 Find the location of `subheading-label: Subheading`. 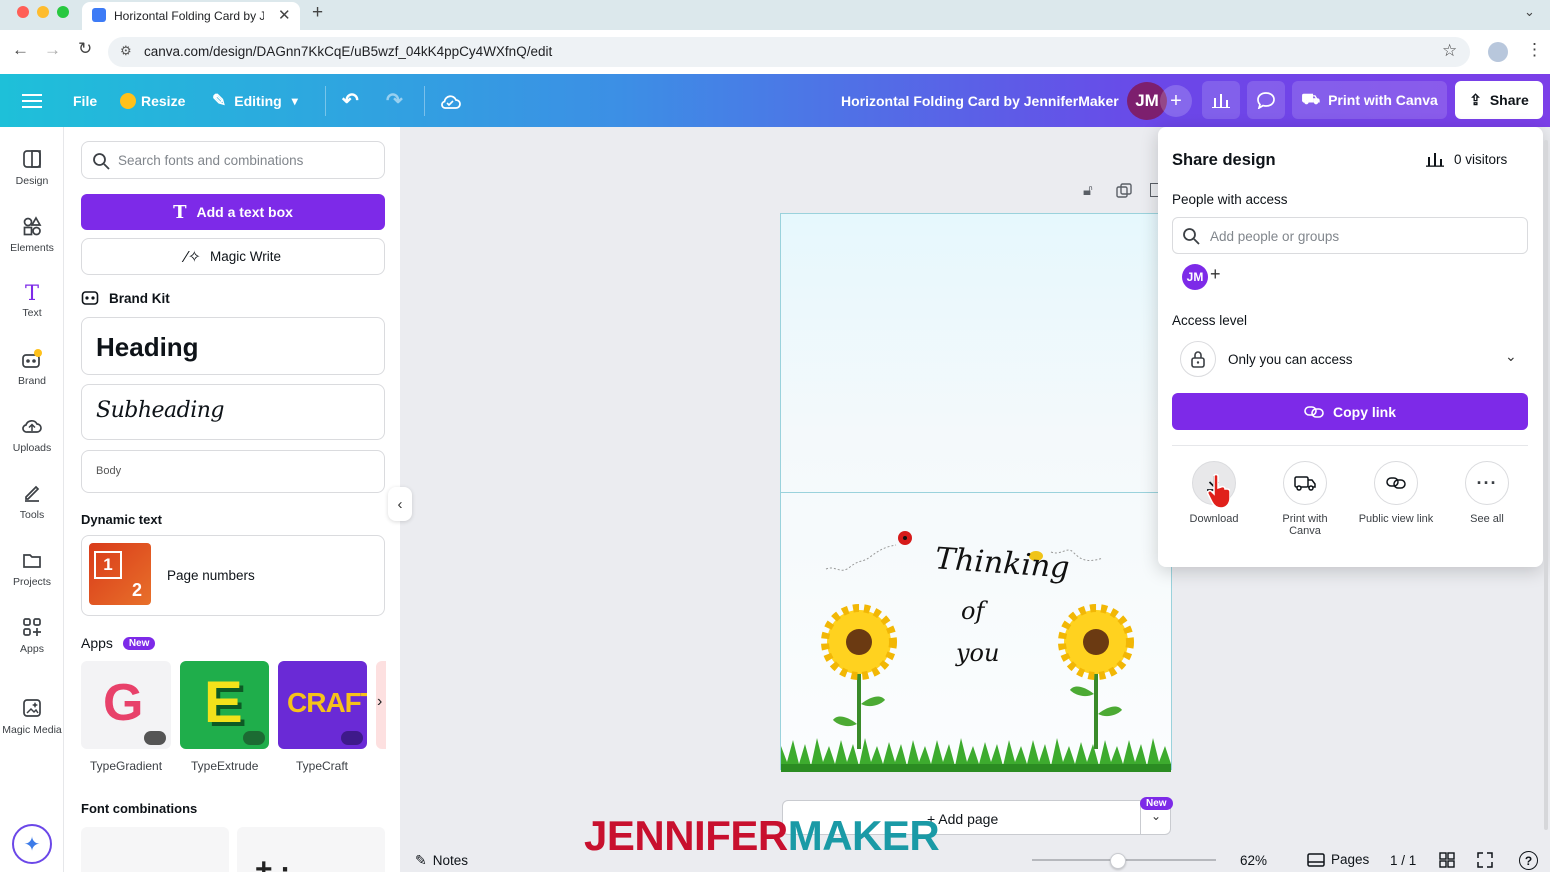

subheading-label: Subheading is located at coordinates (160, 410).